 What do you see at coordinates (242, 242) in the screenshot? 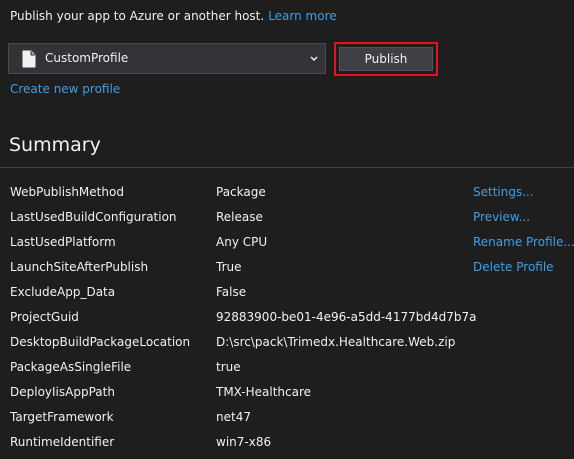
I see `property-value: Any CPU` at bounding box center [242, 242].